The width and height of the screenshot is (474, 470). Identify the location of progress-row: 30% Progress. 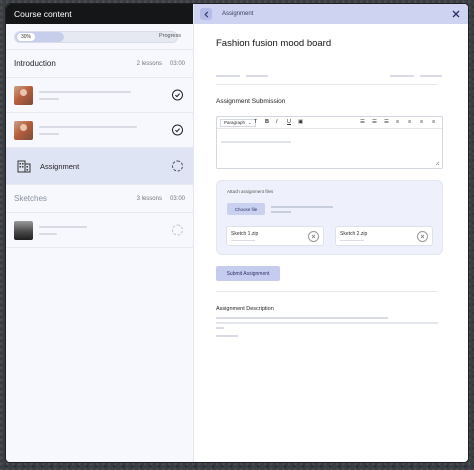
(99, 37).